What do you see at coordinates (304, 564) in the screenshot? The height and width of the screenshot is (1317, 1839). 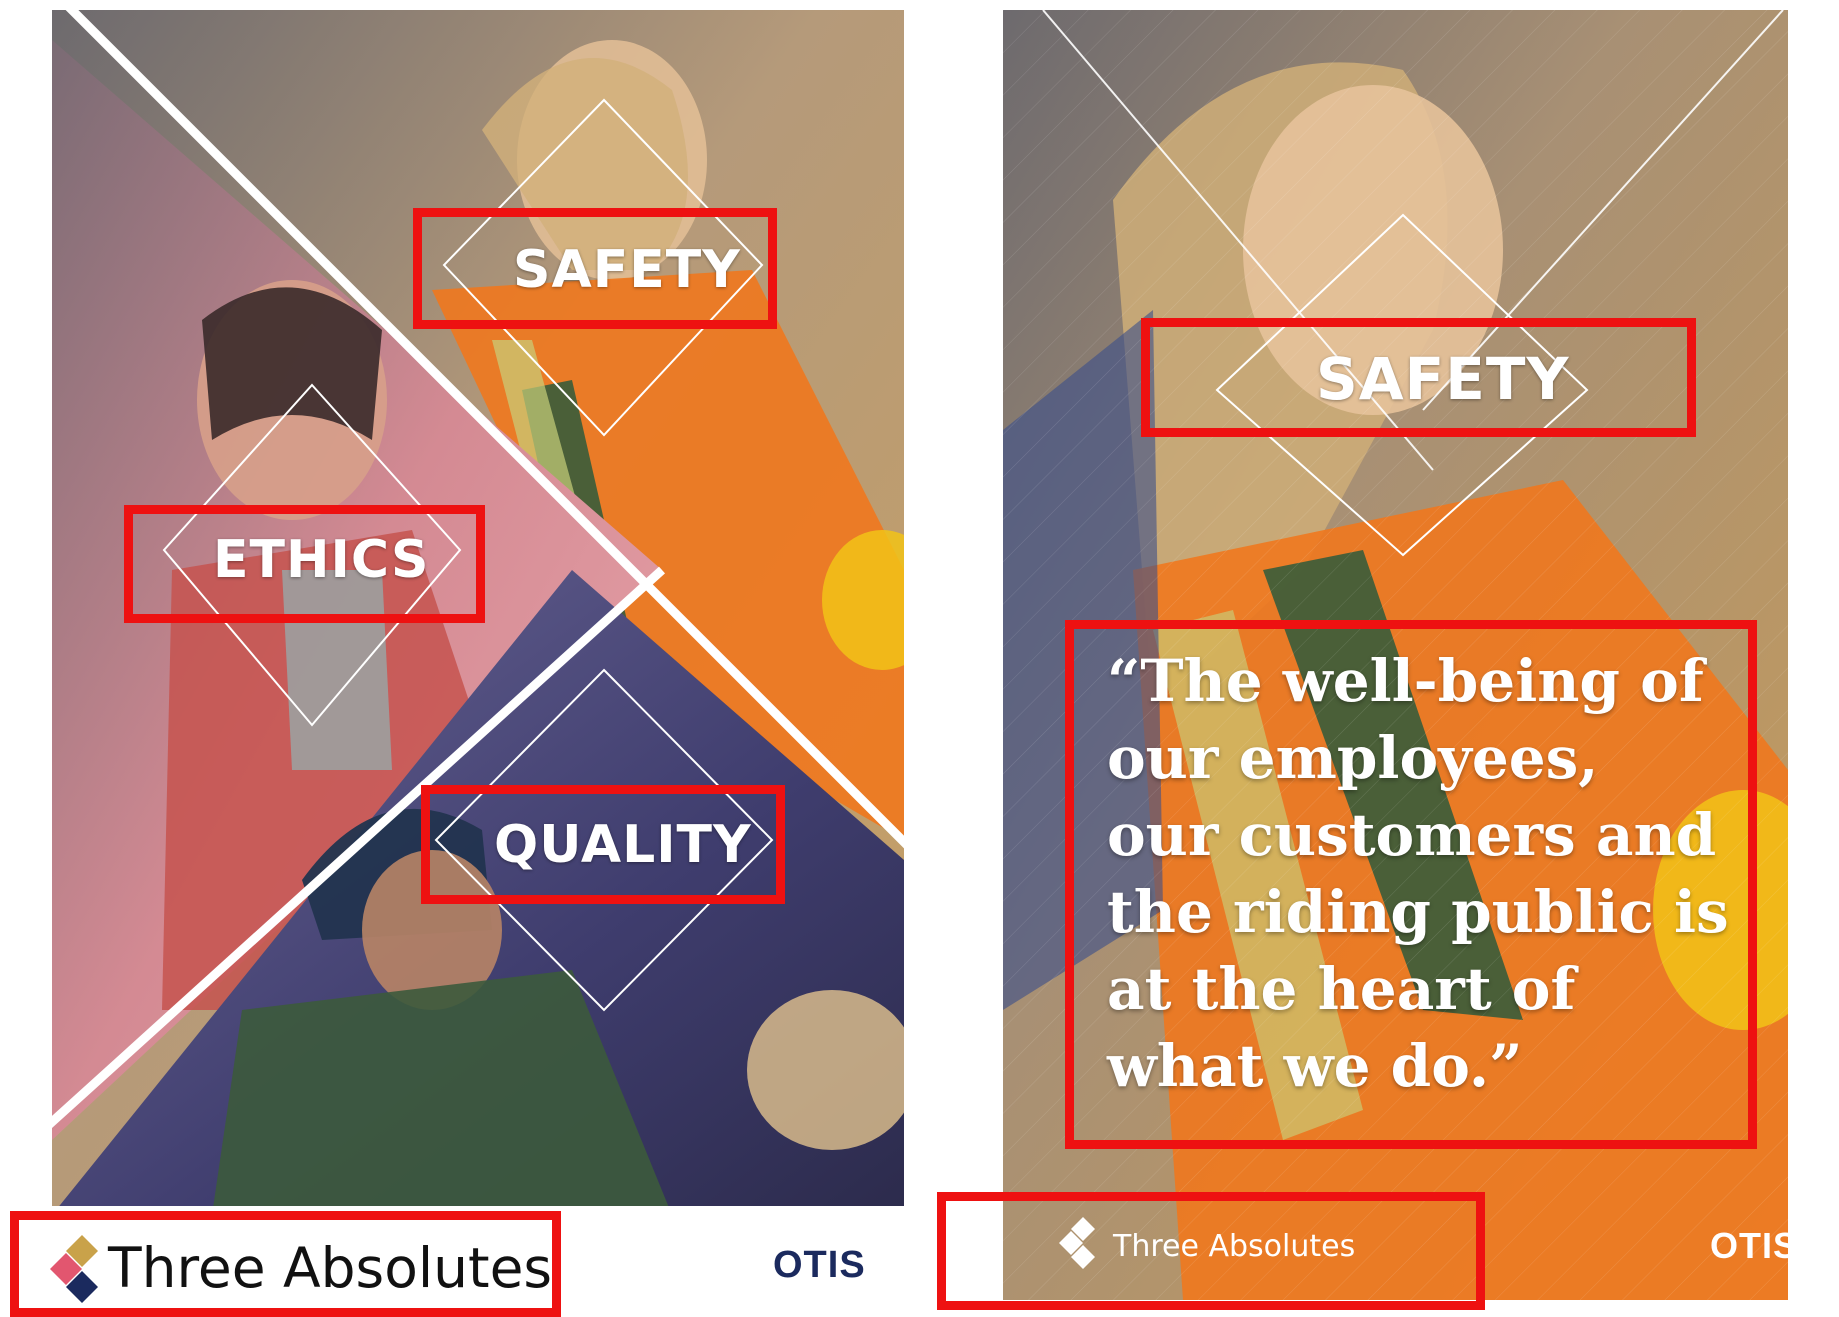 I see `highlight-ethics-box` at bounding box center [304, 564].